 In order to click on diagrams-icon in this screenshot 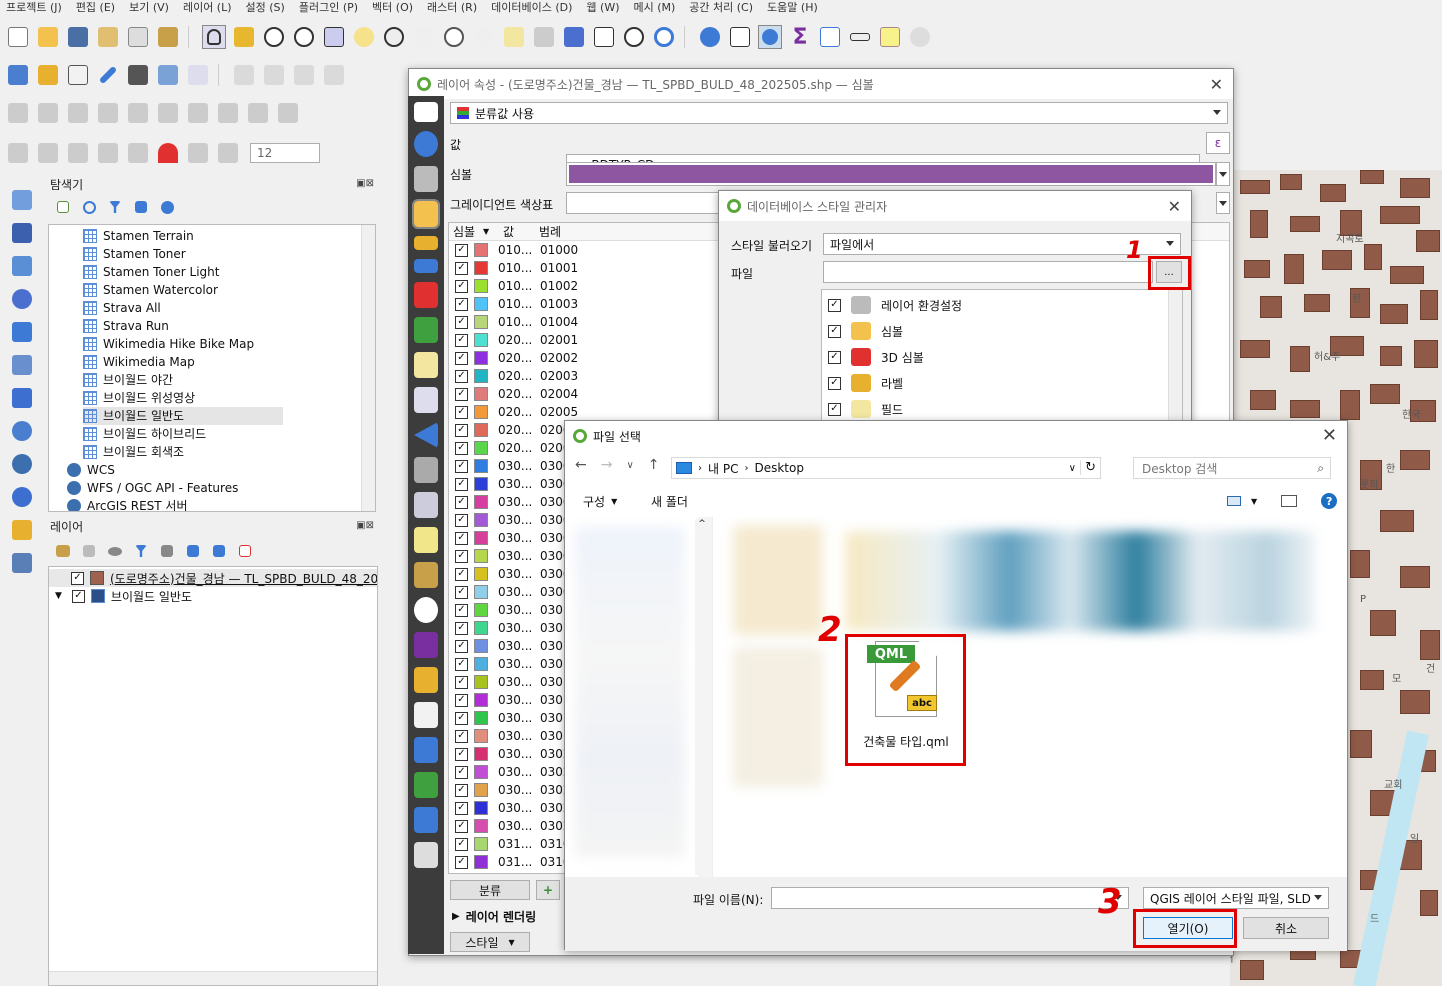, I will do `click(426, 330)`.